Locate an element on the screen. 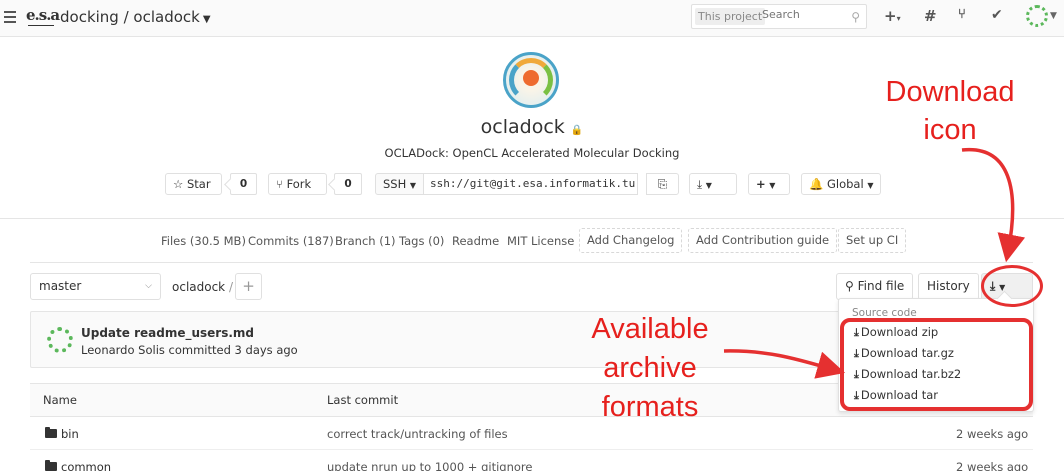 This screenshot has height=471, width=1064. arrow-to-download-icon is located at coordinates (993, 205).